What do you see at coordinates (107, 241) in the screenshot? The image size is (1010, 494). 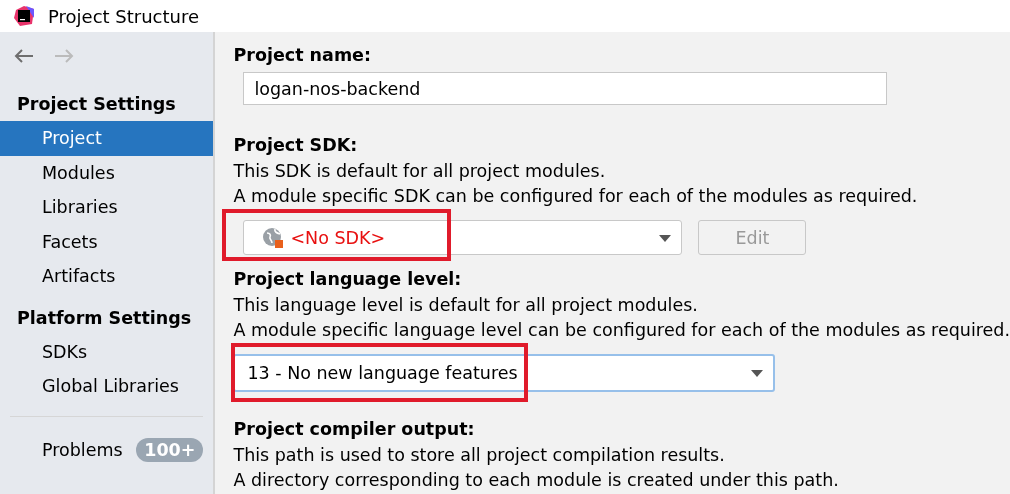 I see `sidebar-item: Facets` at bounding box center [107, 241].